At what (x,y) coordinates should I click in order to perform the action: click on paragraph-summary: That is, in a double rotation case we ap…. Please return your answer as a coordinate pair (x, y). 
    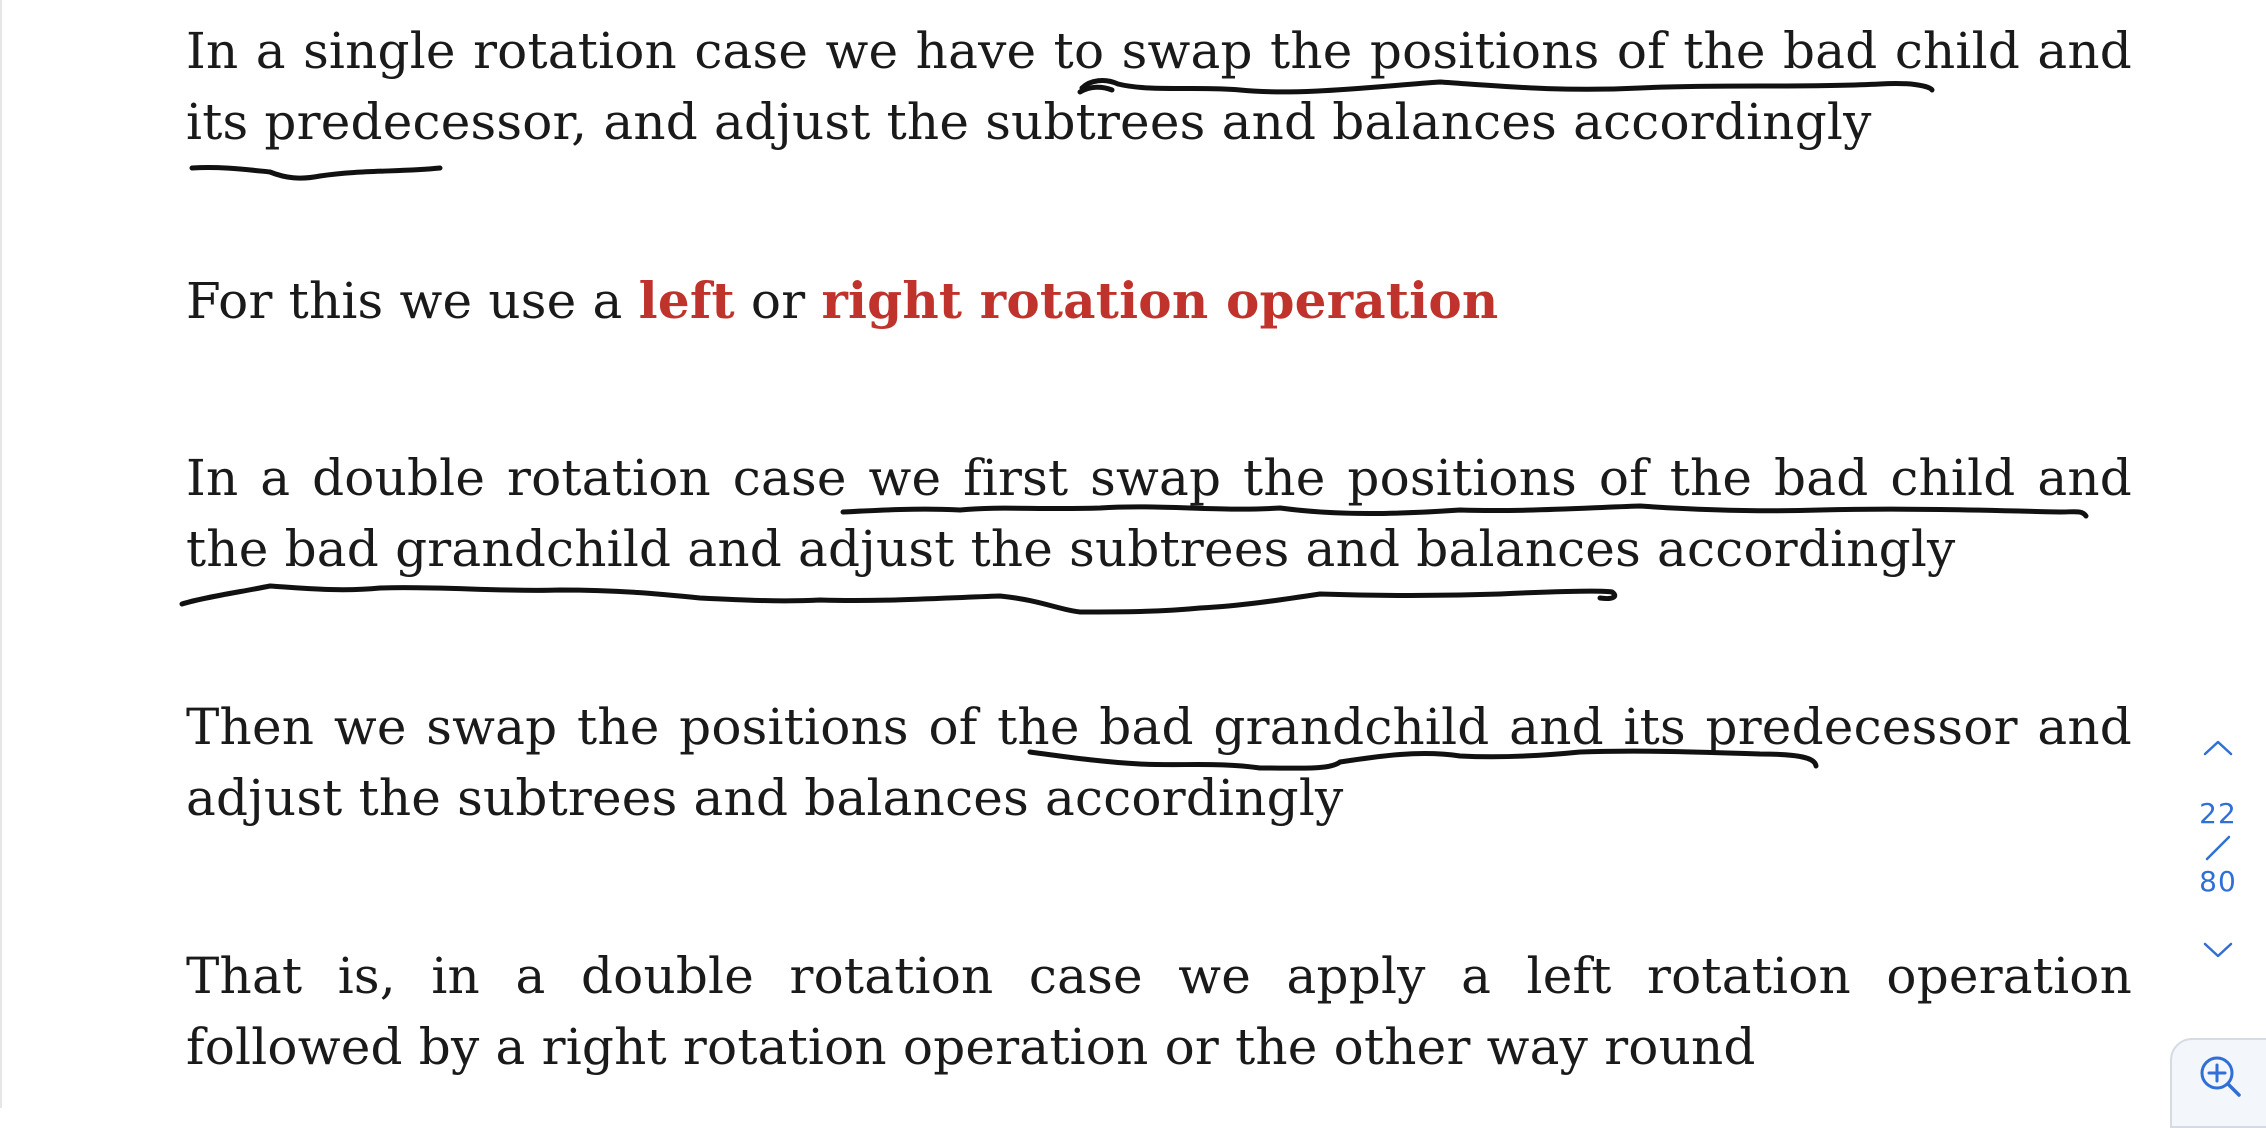
    Looking at the image, I should click on (1159, 1012).